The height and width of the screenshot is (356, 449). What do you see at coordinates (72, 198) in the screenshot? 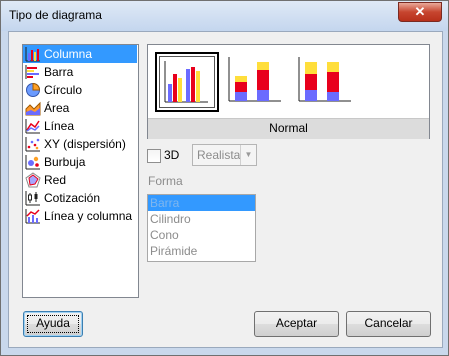
I see `chart-type-label: Cotización` at bounding box center [72, 198].